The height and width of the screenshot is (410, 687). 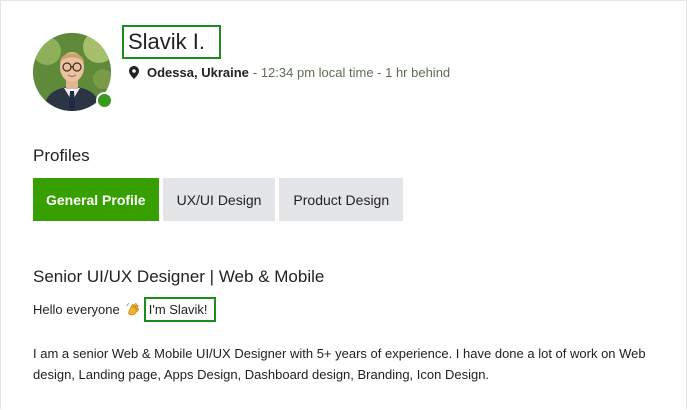 I want to click on location-pin-icon, so click(x=134, y=72).